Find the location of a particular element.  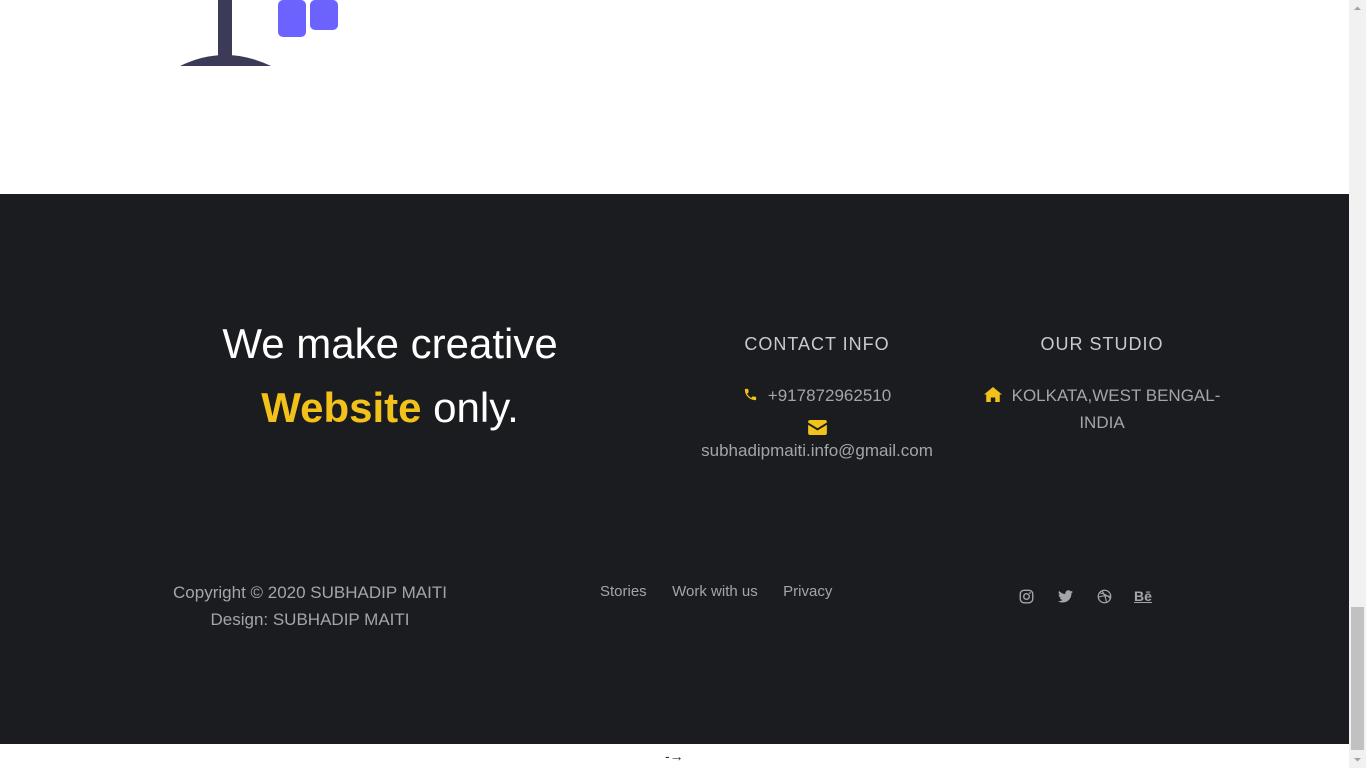

phone-icon is located at coordinates (750, 394).